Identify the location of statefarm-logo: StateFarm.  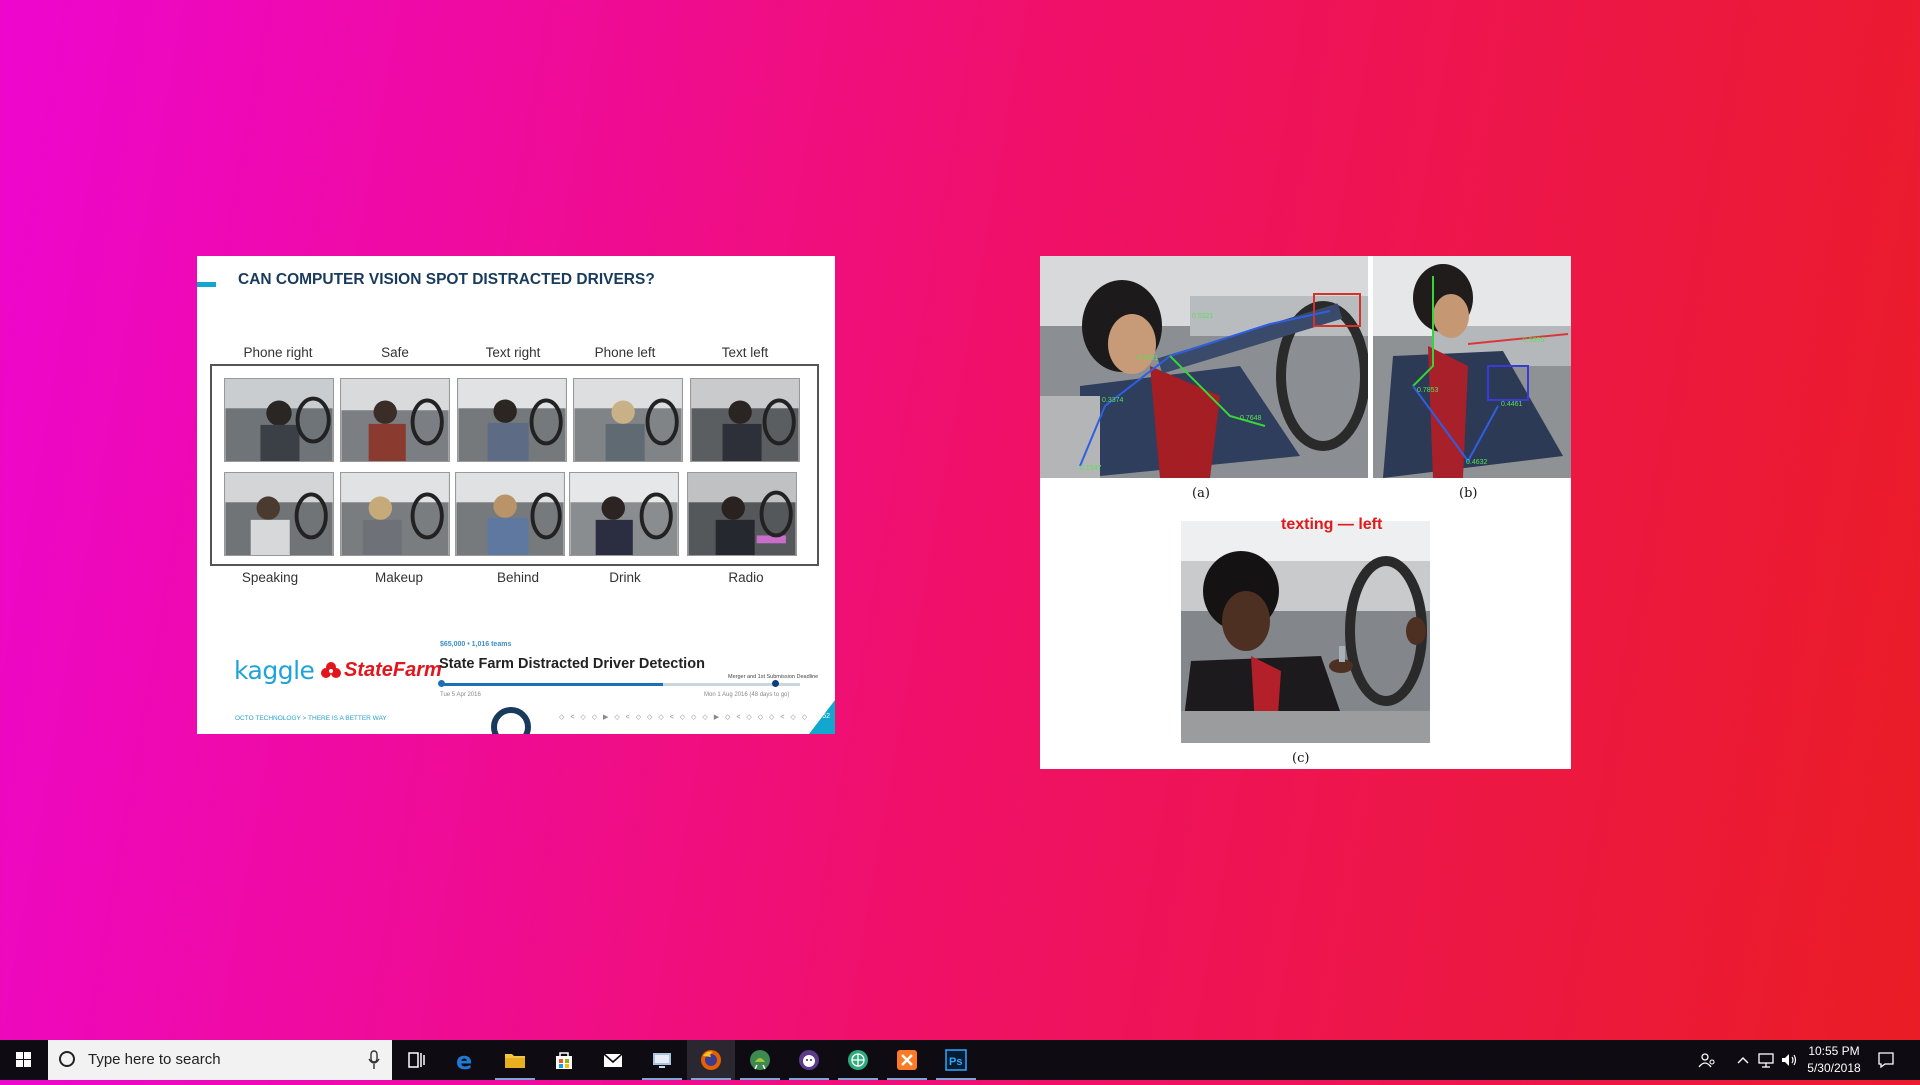
(381, 670).